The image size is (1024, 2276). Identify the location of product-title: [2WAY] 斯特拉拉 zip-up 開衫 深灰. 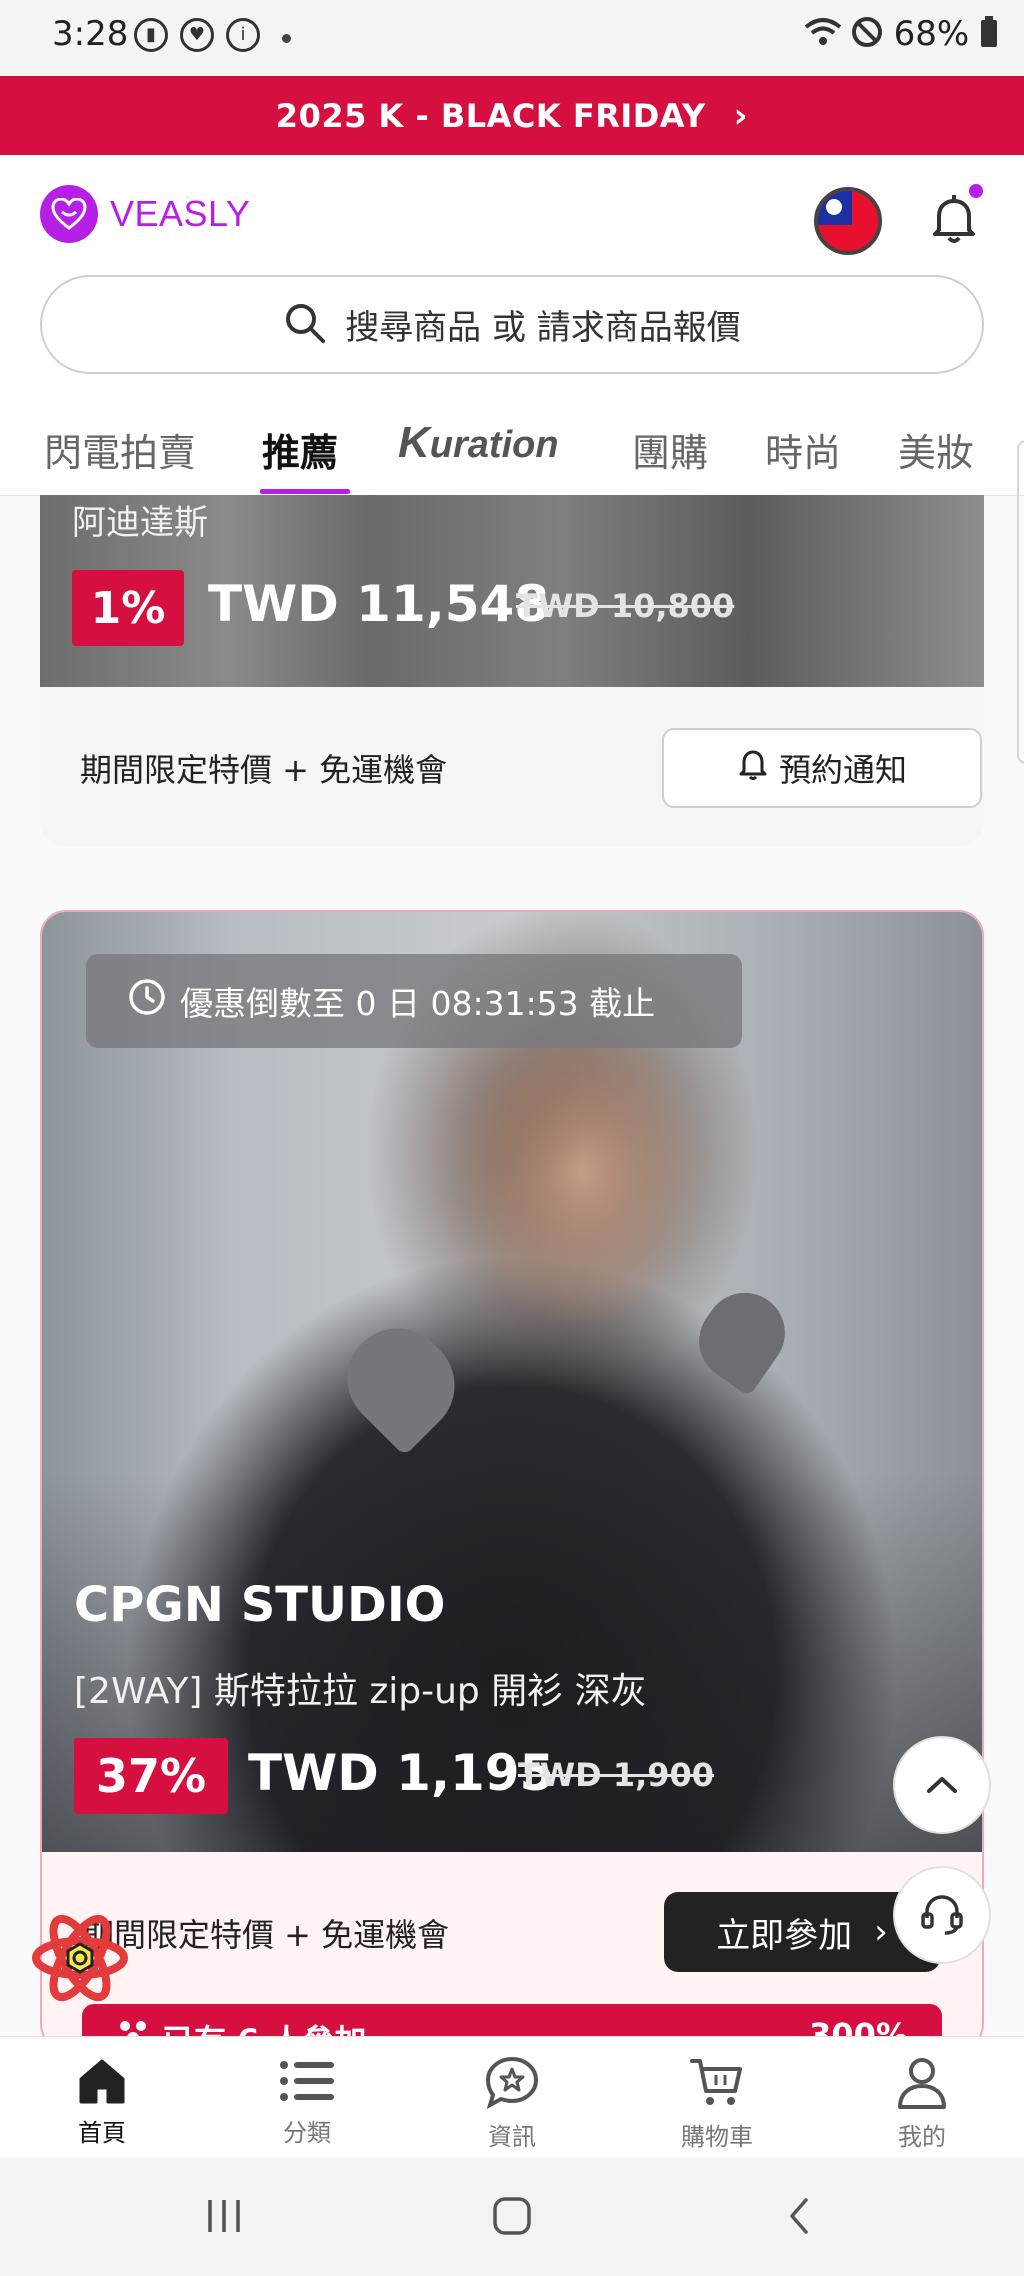
(360, 1691).